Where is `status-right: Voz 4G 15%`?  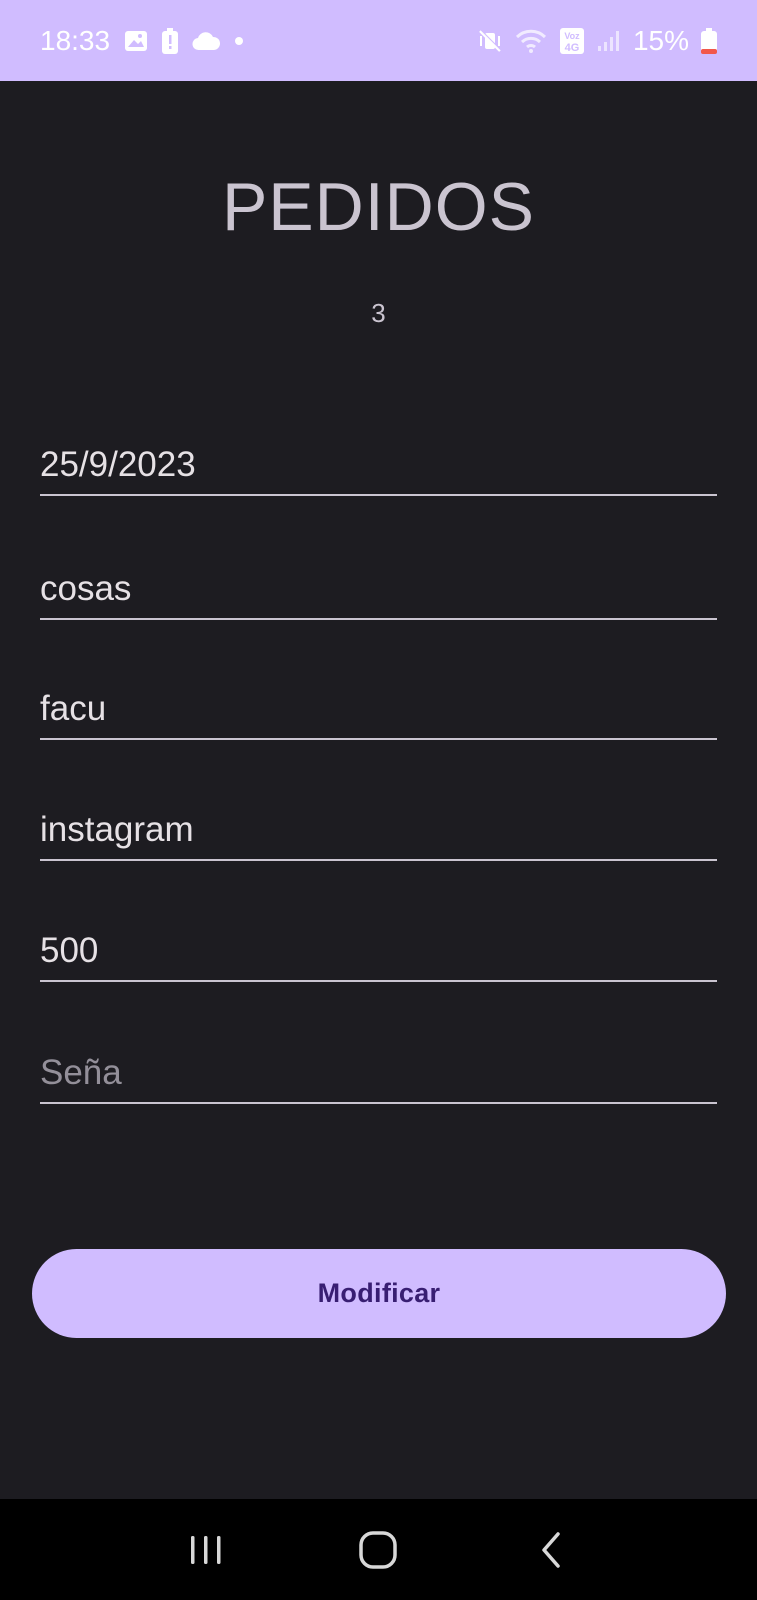
status-right: Voz 4G 15% is located at coordinates (597, 41).